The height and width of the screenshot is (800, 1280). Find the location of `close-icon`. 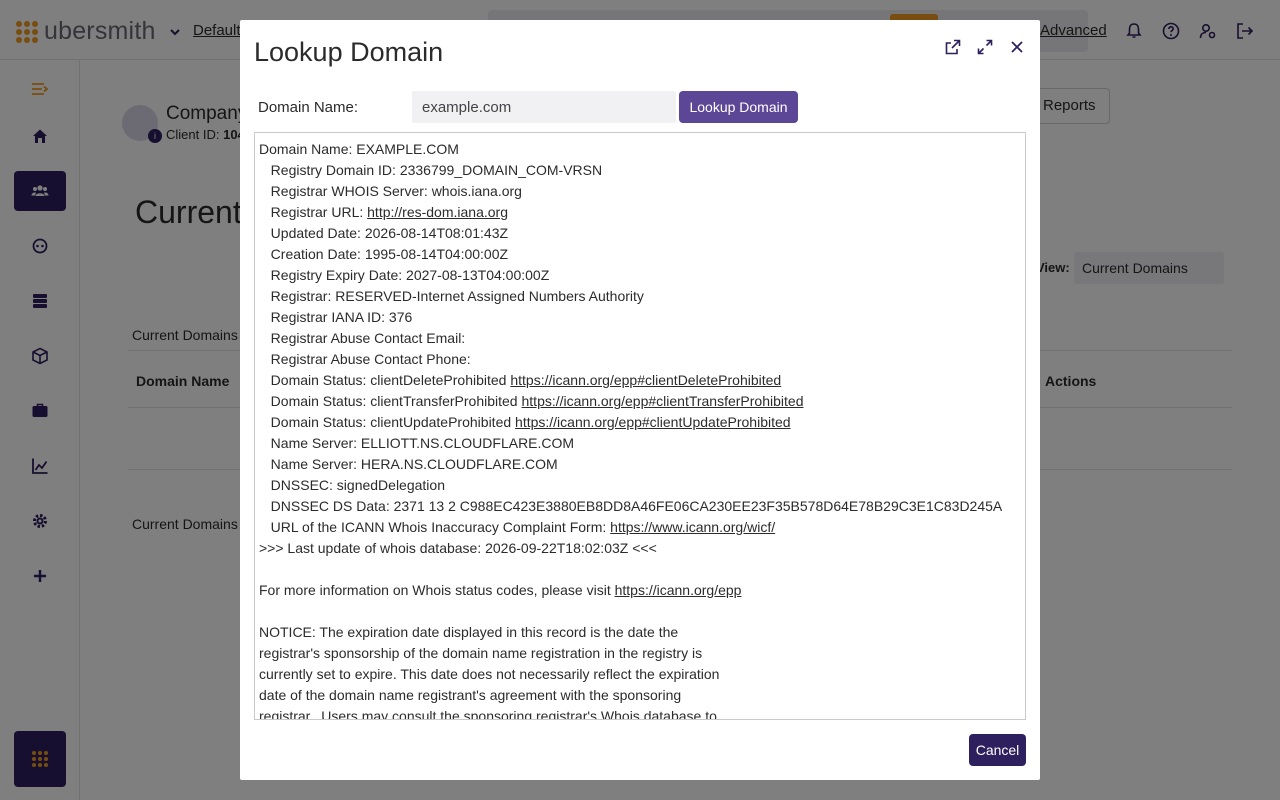

close-icon is located at coordinates (1017, 47).